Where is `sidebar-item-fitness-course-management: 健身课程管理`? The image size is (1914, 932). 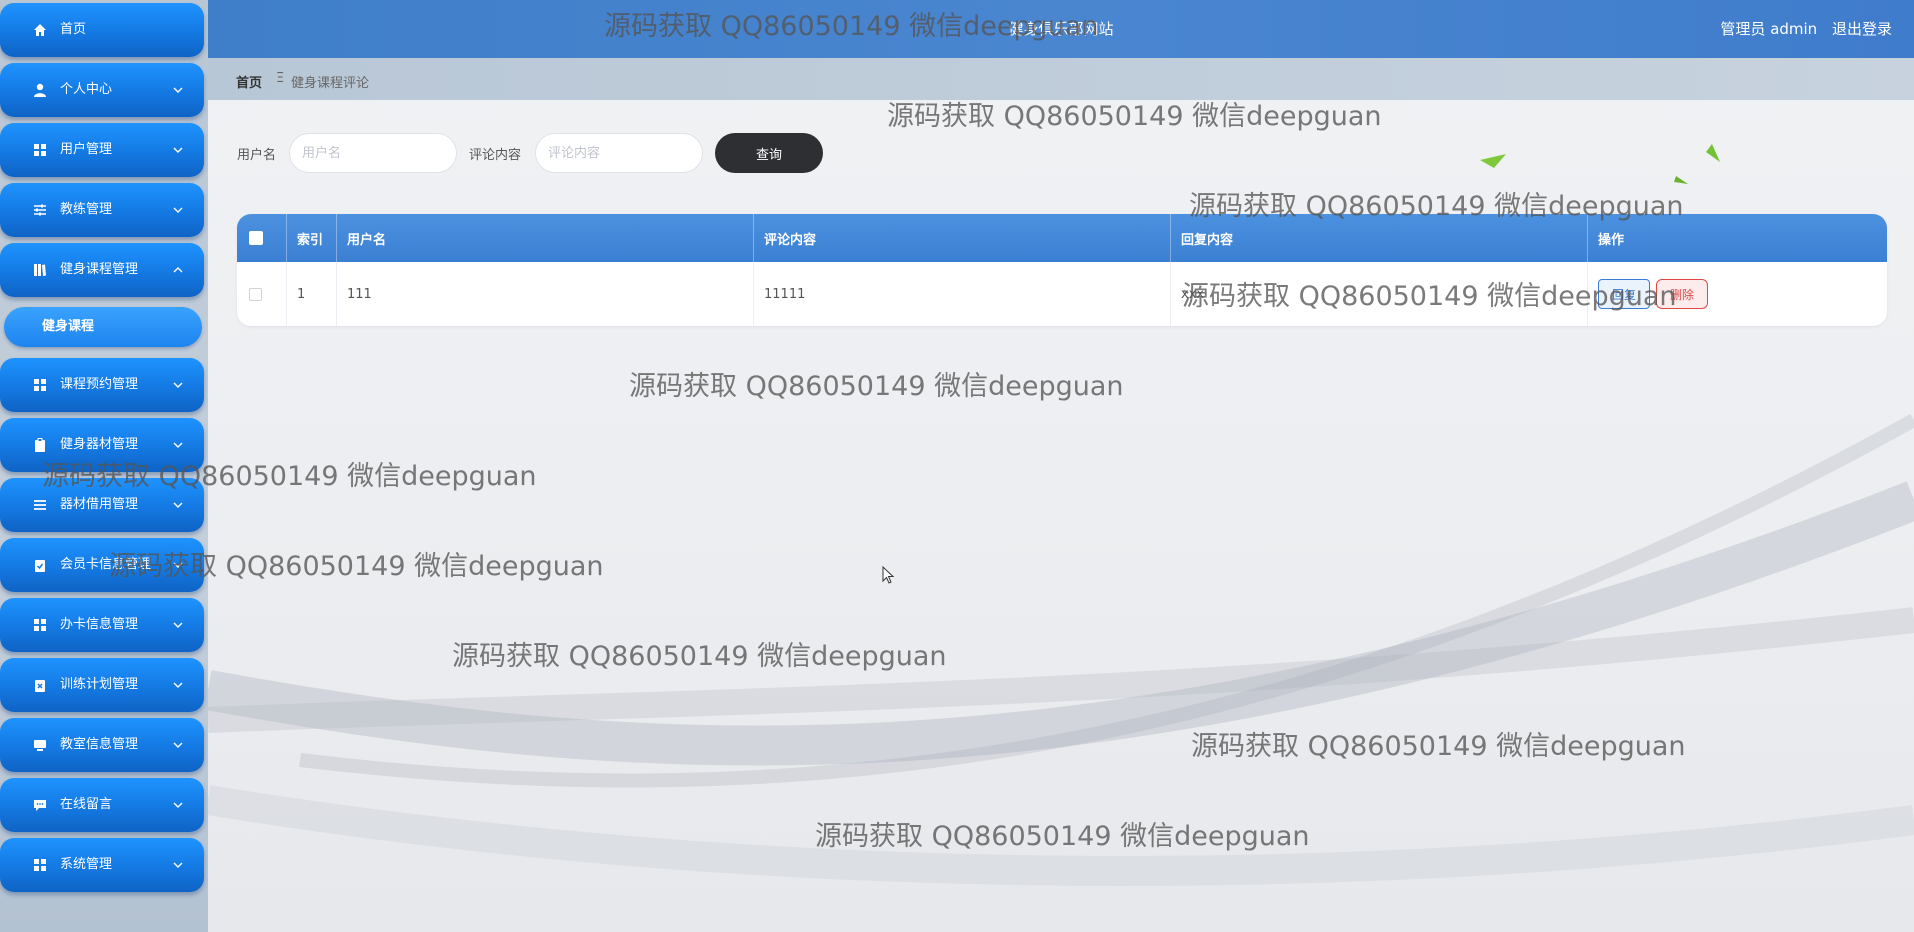
sidebar-item-fitness-course-management: 健身课程管理 is located at coordinates (102, 270).